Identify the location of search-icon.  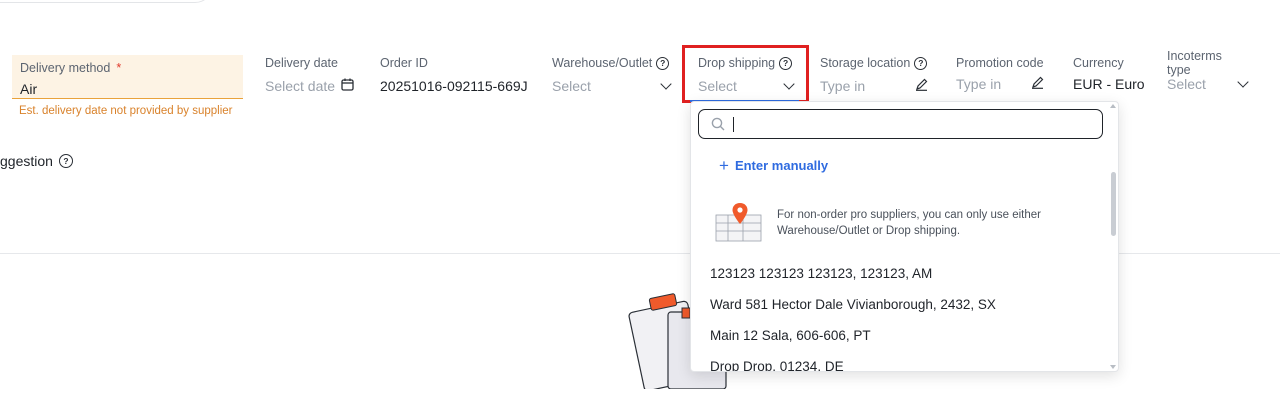
(718, 124).